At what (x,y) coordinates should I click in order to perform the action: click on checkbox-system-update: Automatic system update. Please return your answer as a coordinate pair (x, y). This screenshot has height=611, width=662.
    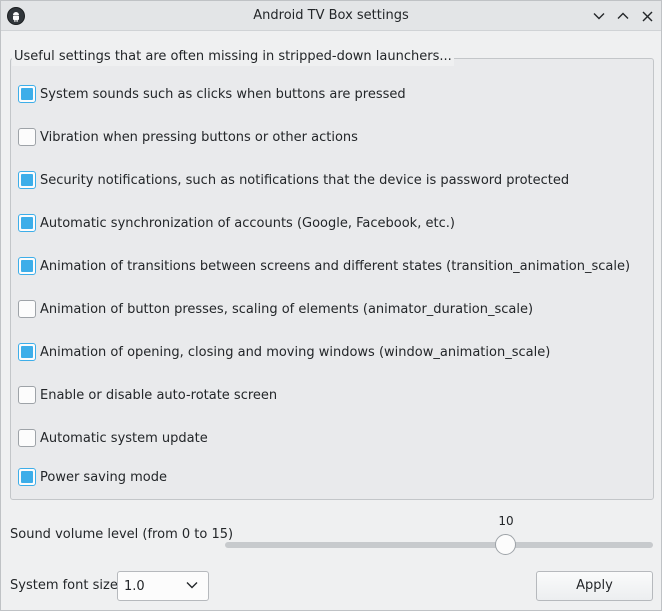
    Looking at the image, I should click on (113, 438).